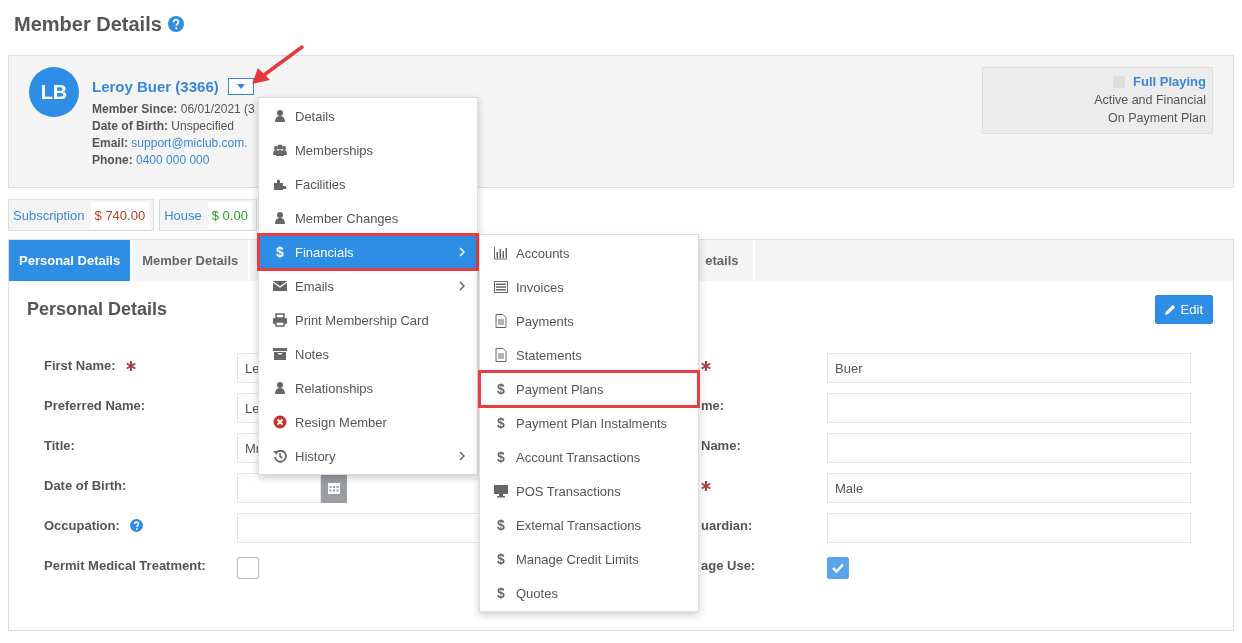  Describe the element at coordinates (368, 320) in the screenshot. I see `menu-item: Print Membership Card` at that location.